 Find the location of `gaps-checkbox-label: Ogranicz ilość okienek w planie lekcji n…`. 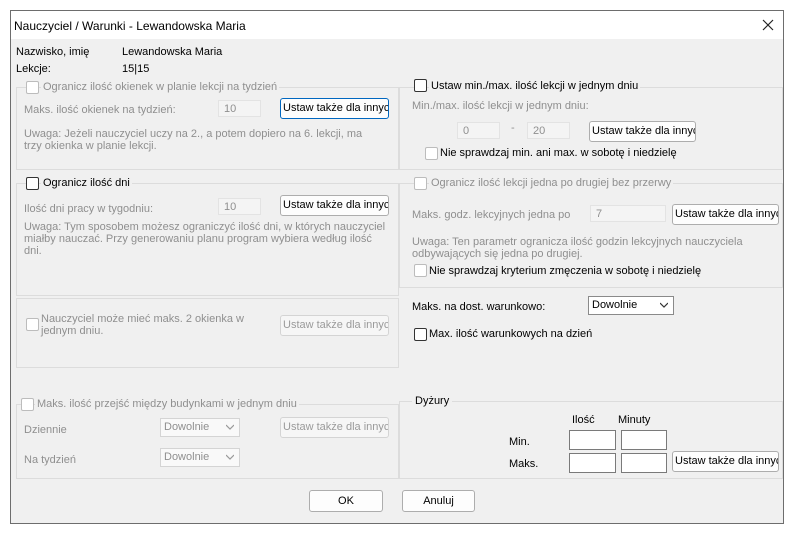

gaps-checkbox-label: Ogranicz ilość okienek w planie lekcji n… is located at coordinates (160, 87).